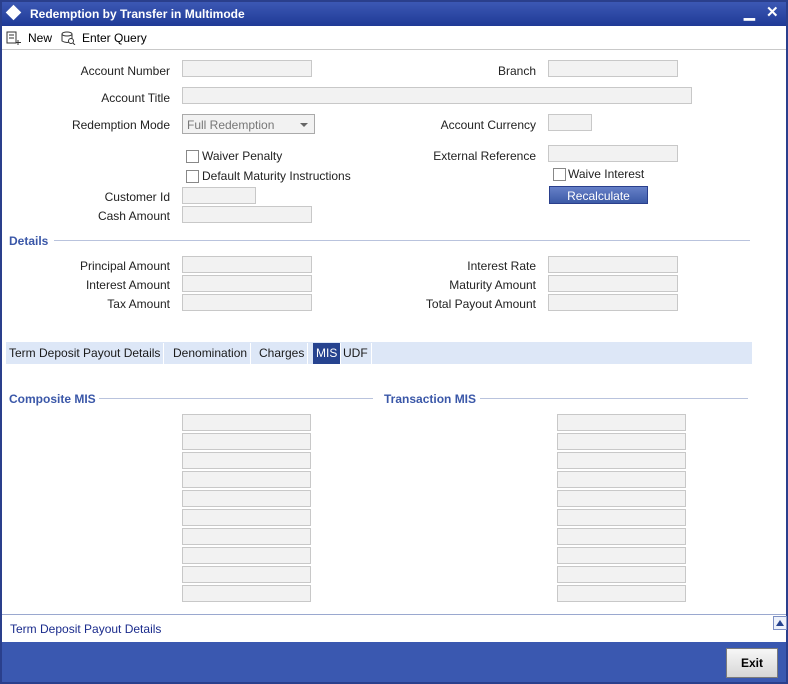 The height and width of the screenshot is (684, 788). What do you see at coordinates (559, 174) in the screenshot?
I see `waive-interest-checkbox` at bounding box center [559, 174].